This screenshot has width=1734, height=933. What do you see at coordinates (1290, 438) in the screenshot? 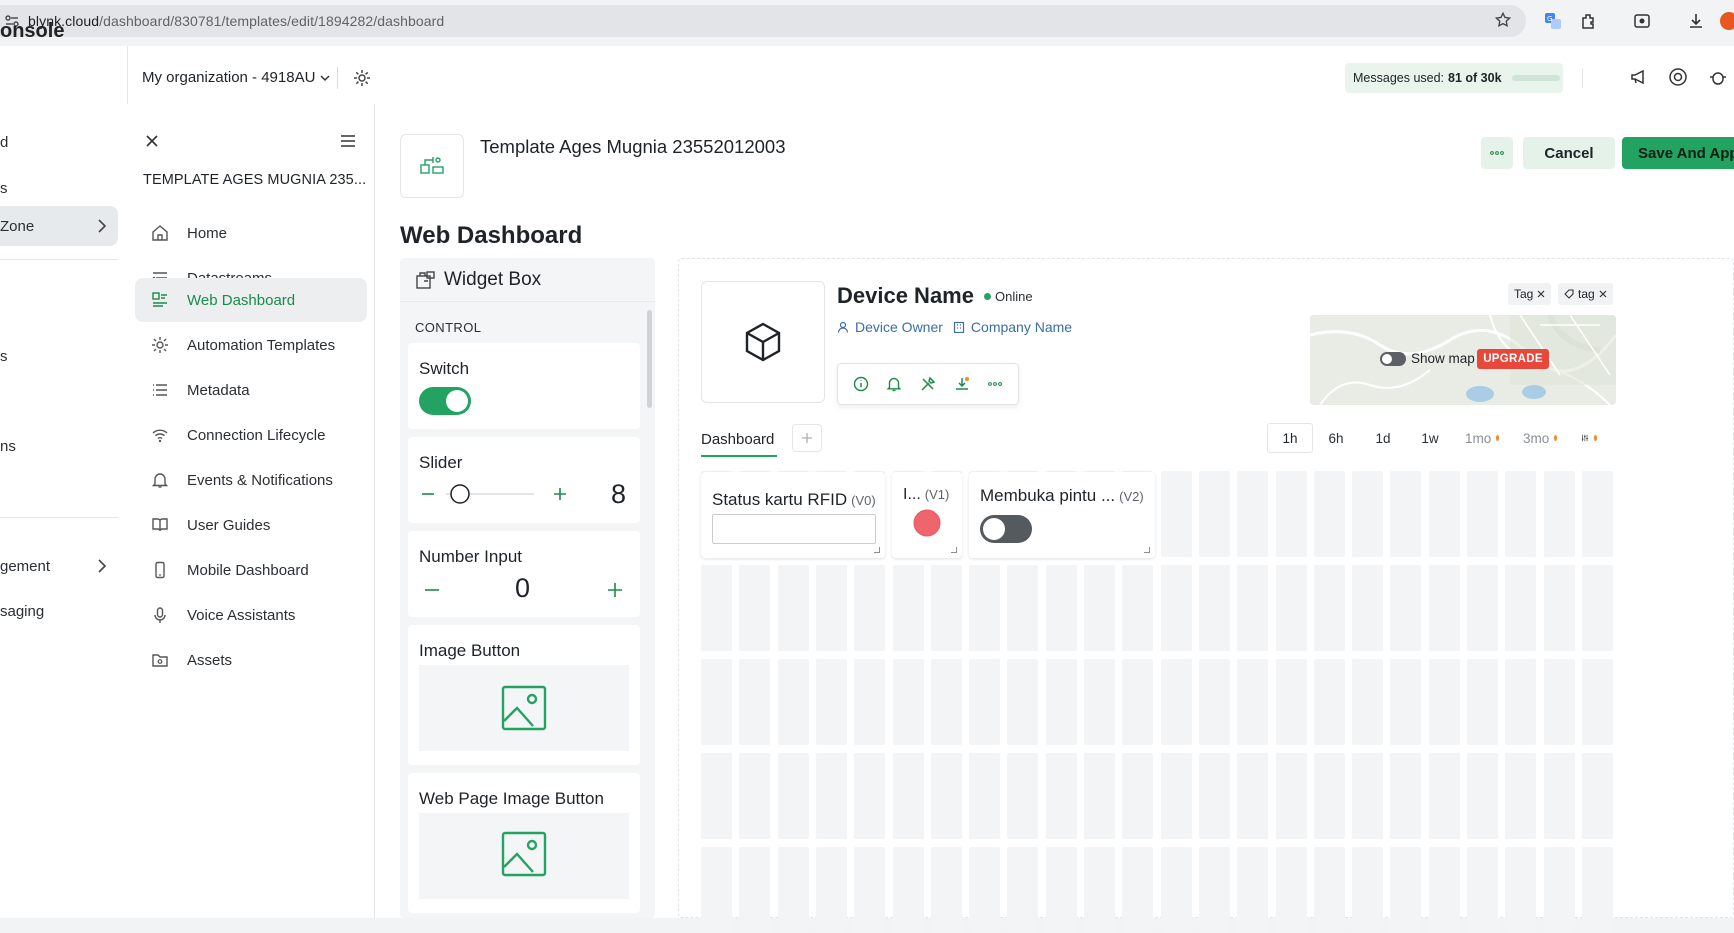
I see `range-1h: 1h` at bounding box center [1290, 438].